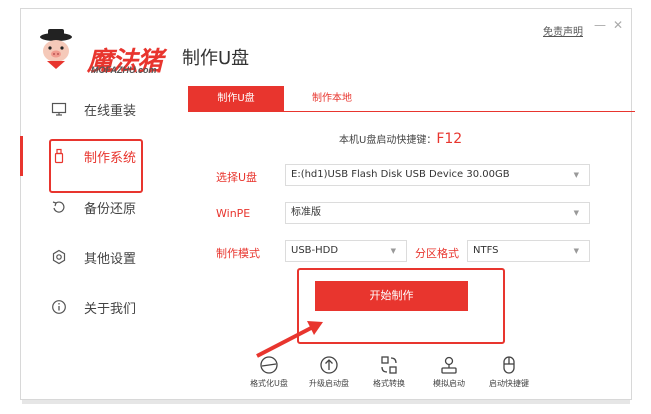 This screenshot has height=414, width=651. Describe the element at coordinates (59, 207) in the screenshot. I see `backup-icon` at that location.